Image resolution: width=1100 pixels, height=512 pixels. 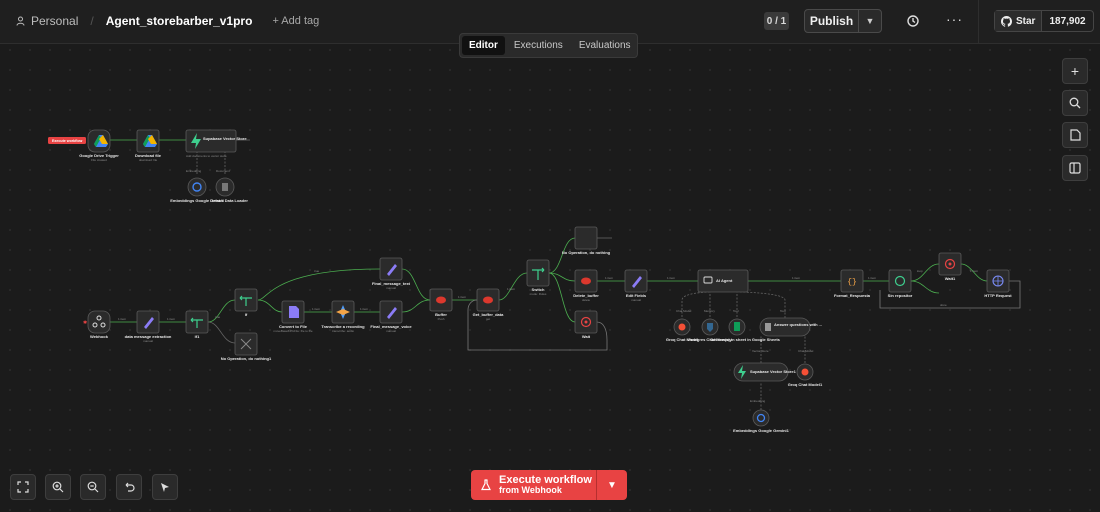 I want to click on fit-view-button, so click(x=23, y=487).